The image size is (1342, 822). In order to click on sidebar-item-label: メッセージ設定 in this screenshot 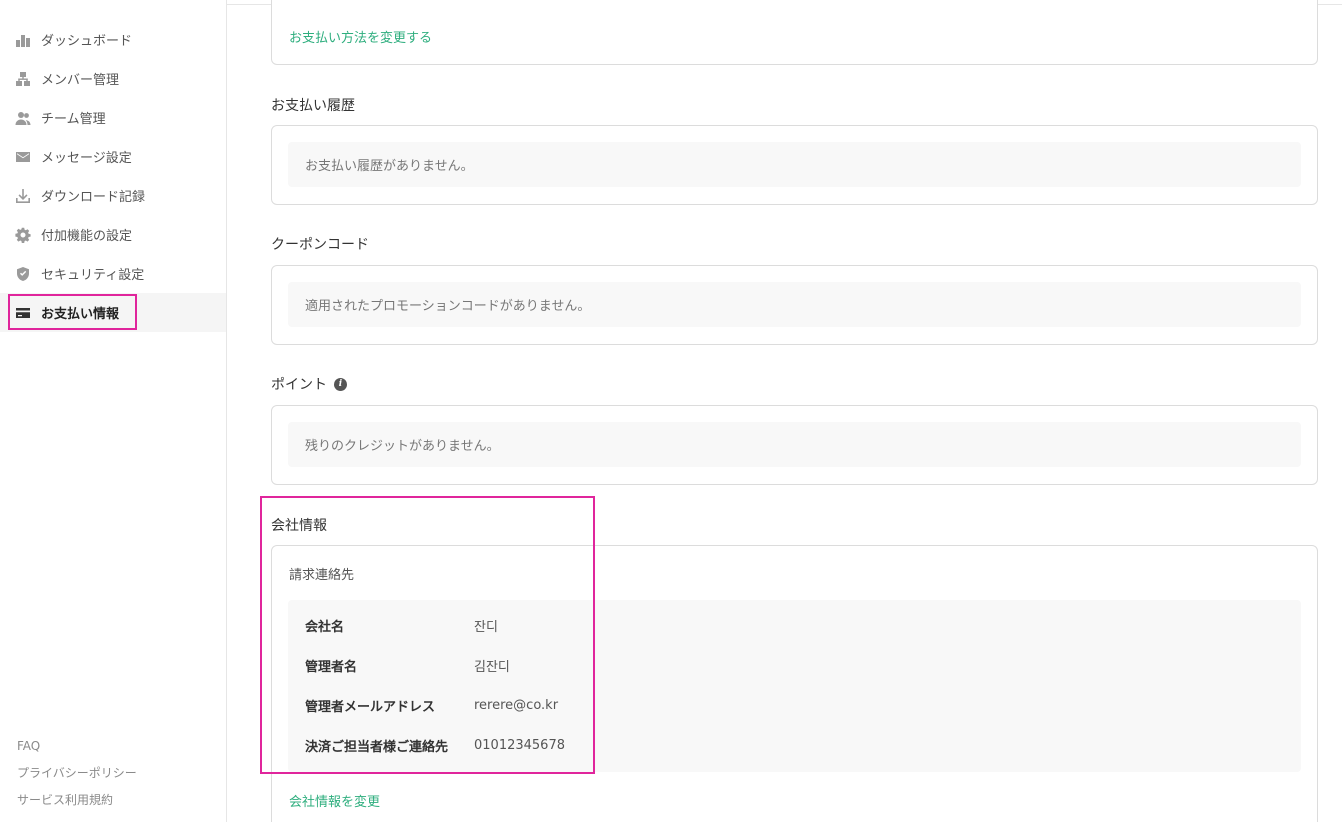, I will do `click(86, 158)`.